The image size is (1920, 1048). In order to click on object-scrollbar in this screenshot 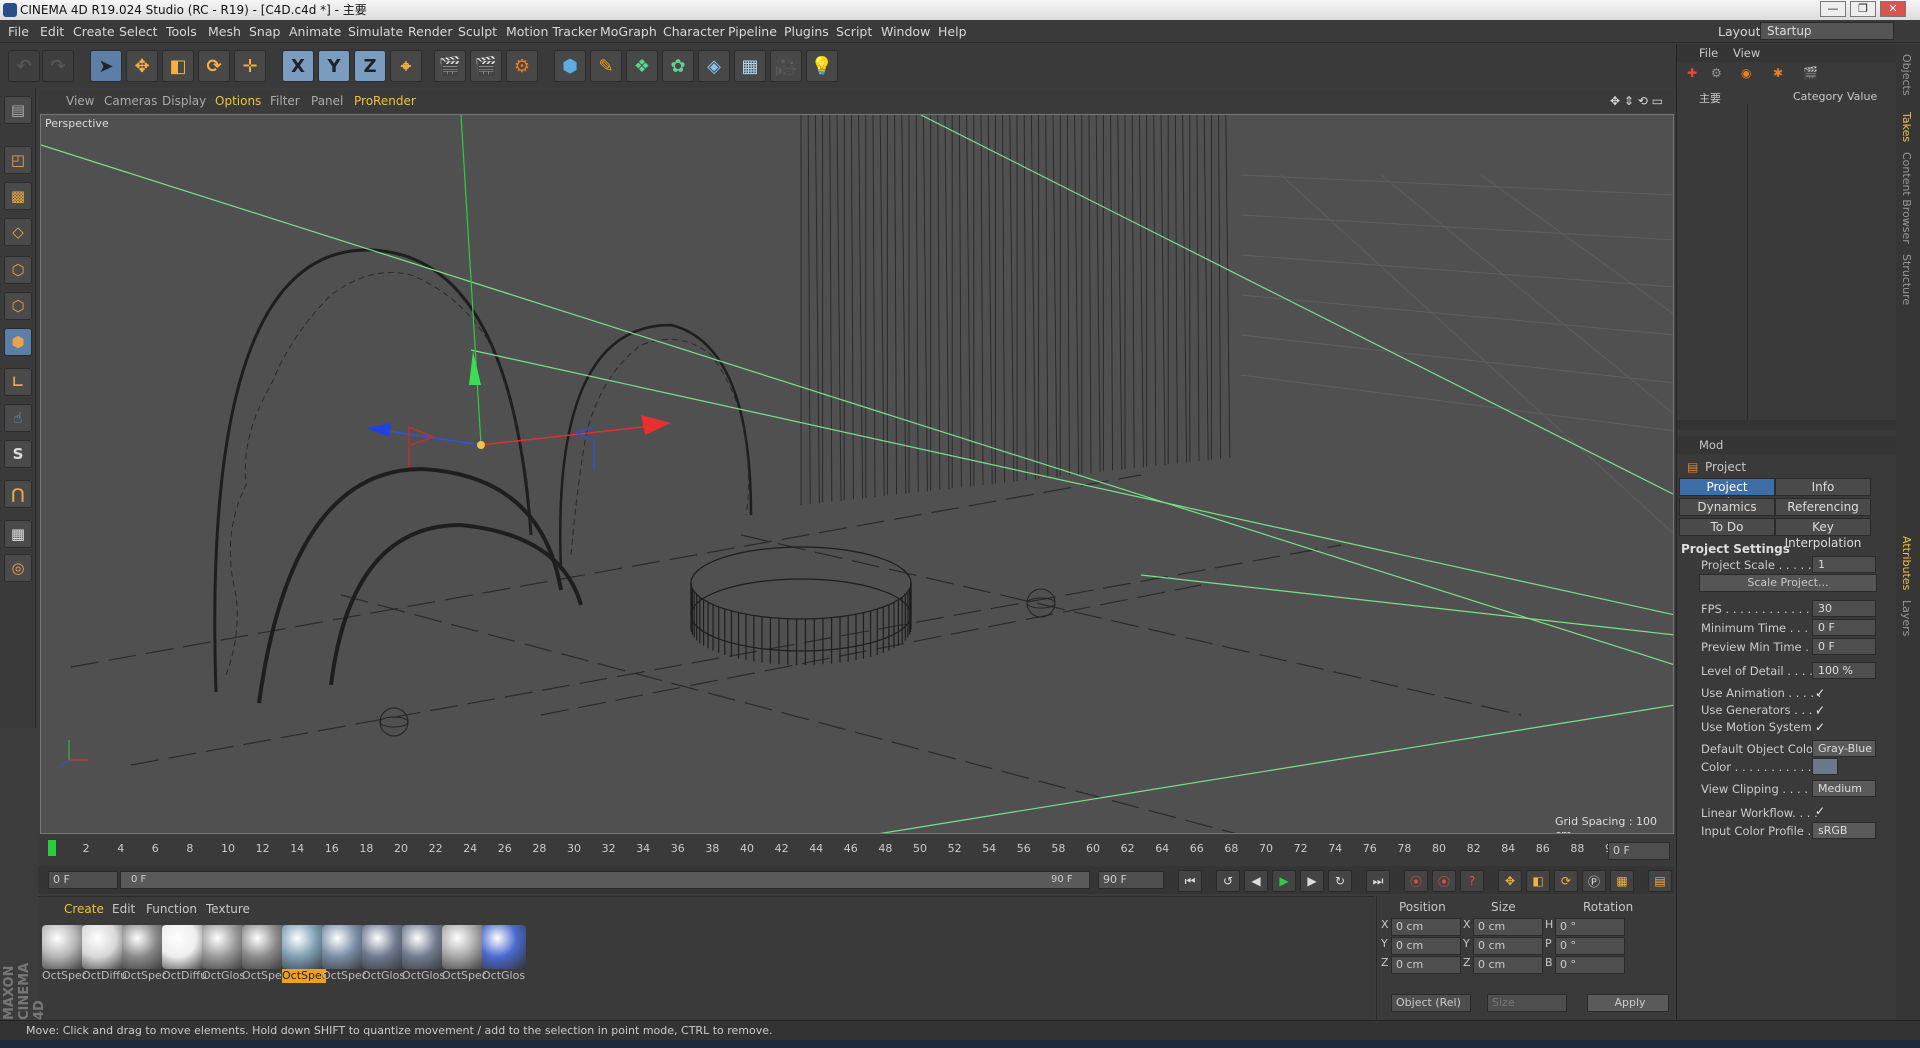, I will do `click(1787, 425)`.